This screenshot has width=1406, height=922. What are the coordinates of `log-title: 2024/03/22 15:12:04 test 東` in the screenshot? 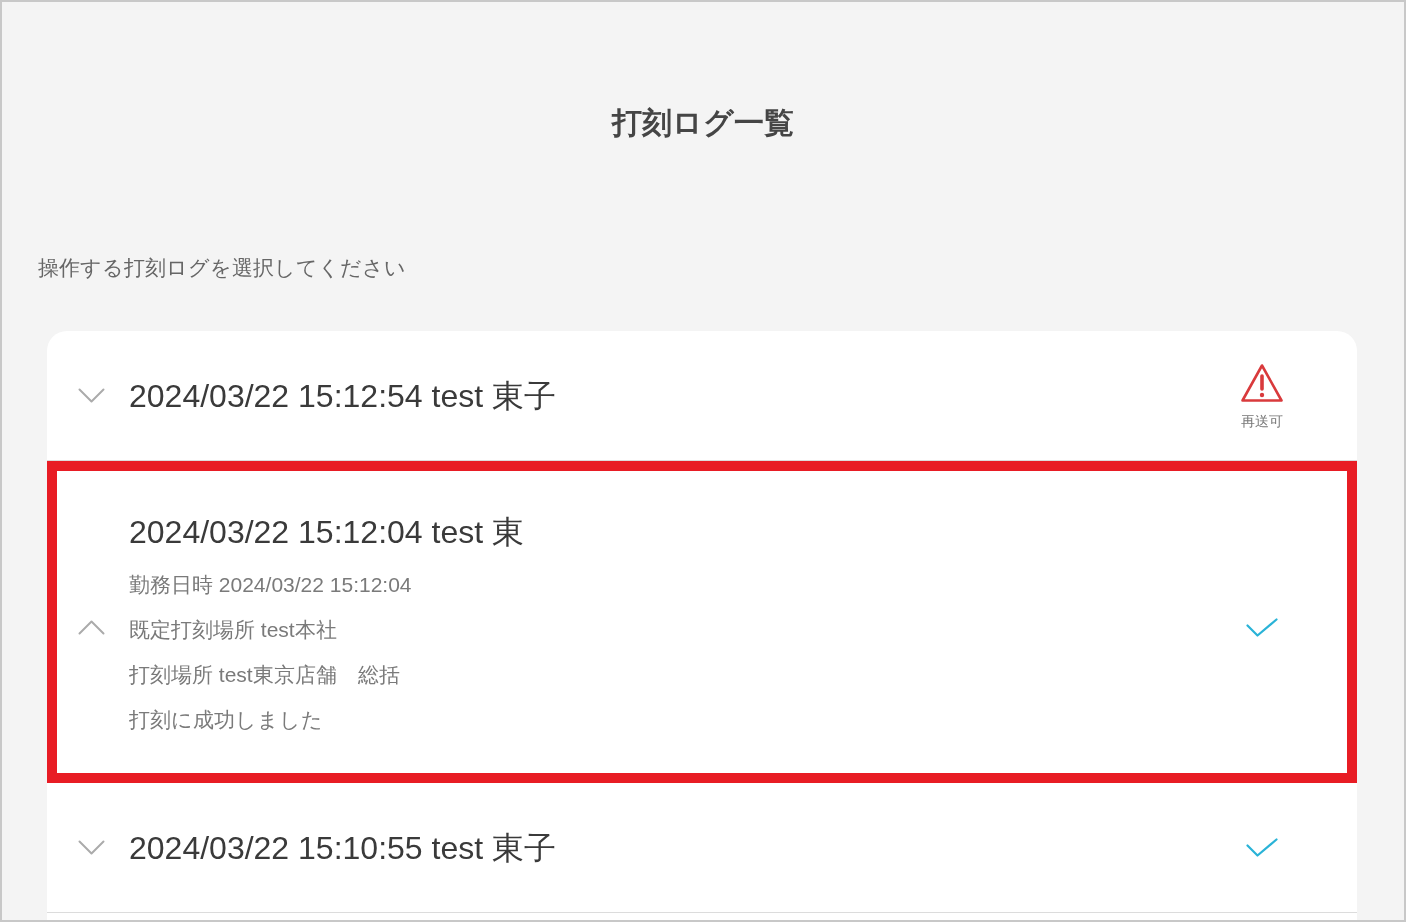 It's located at (326, 532).